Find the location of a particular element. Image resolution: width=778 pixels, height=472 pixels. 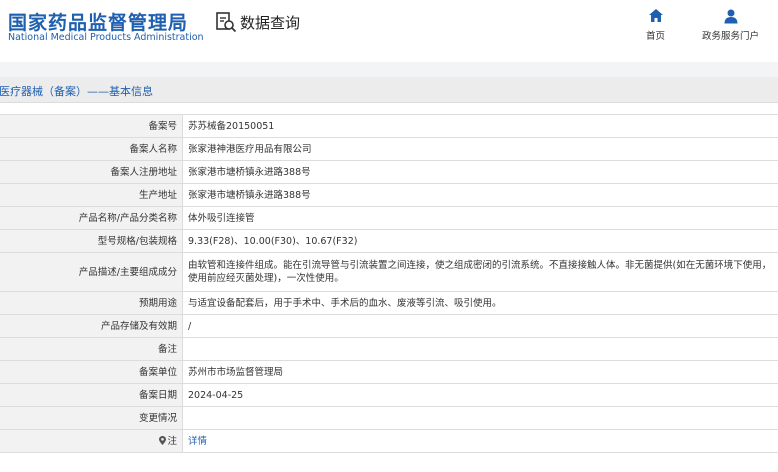

table-row: 备注 is located at coordinates (389, 349).